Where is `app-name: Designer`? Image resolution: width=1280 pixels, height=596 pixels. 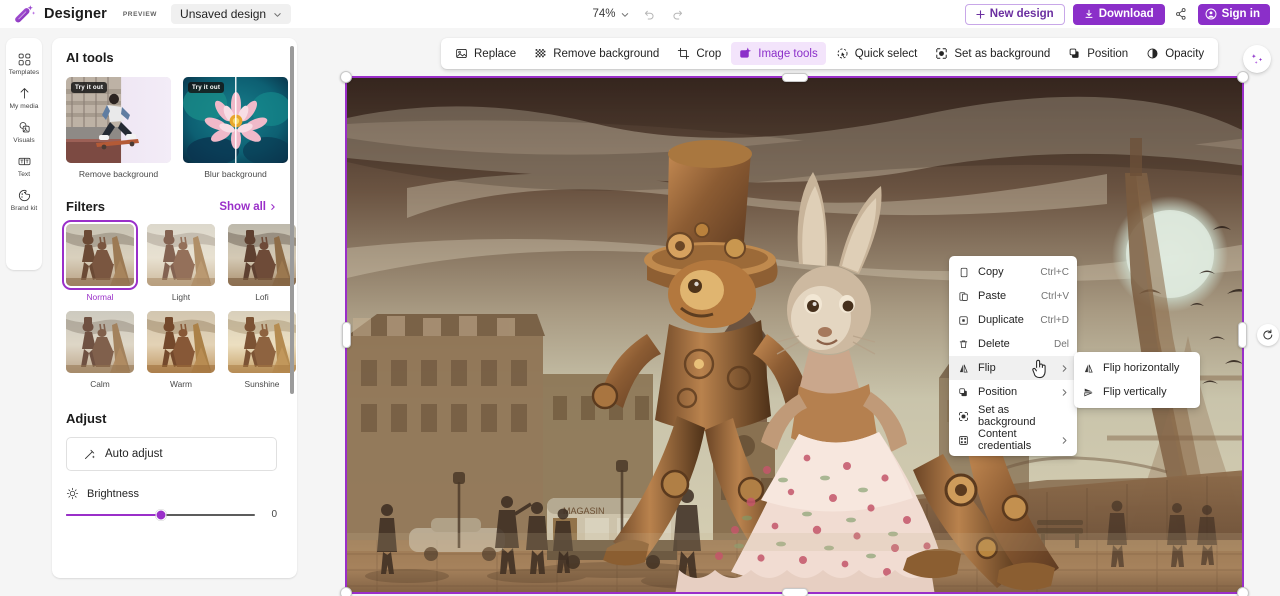 app-name: Designer is located at coordinates (75, 14).